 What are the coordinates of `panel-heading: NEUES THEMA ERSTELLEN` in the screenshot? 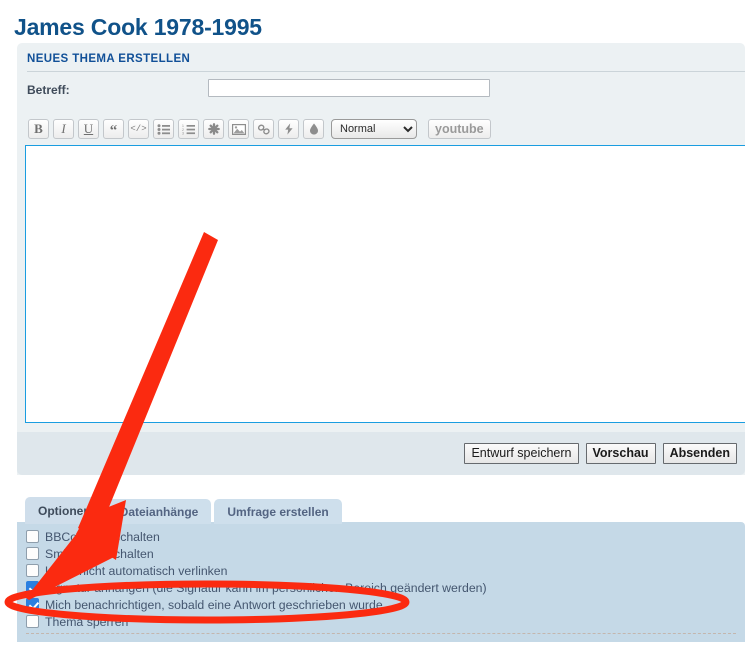 It's located at (109, 59).